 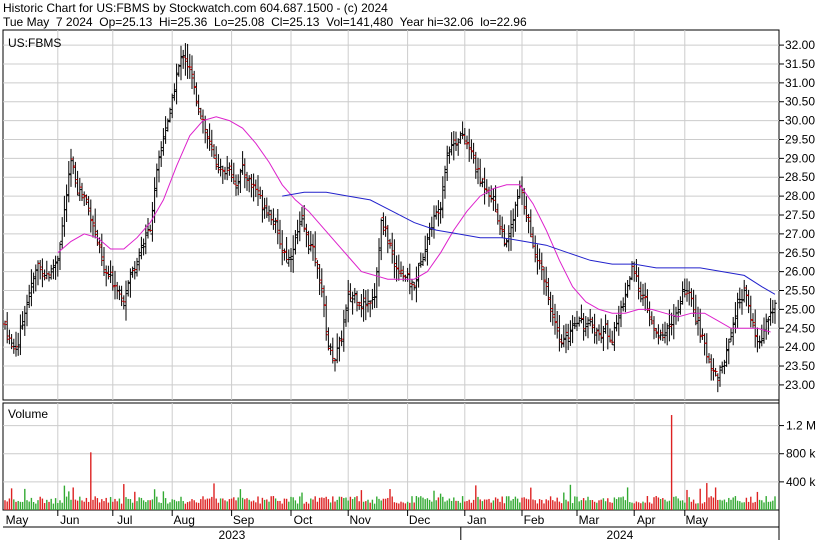 What do you see at coordinates (800, 385) in the screenshot?
I see `price-tick-label: 23.00` at bounding box center [800, 385].